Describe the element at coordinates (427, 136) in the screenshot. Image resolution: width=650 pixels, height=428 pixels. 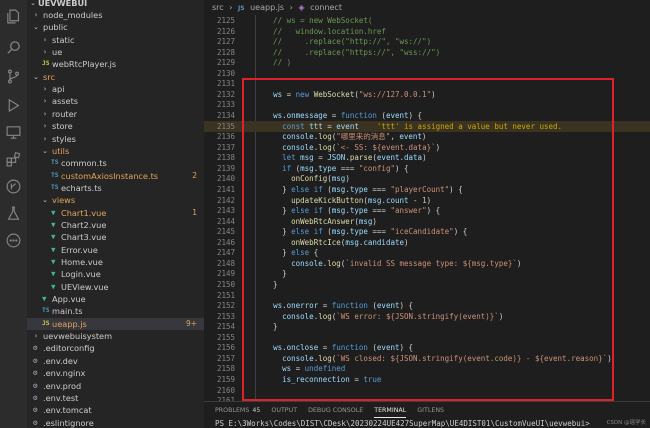
I see `code-line: 2136 console.log("哪里来的消息", event)` at that location.